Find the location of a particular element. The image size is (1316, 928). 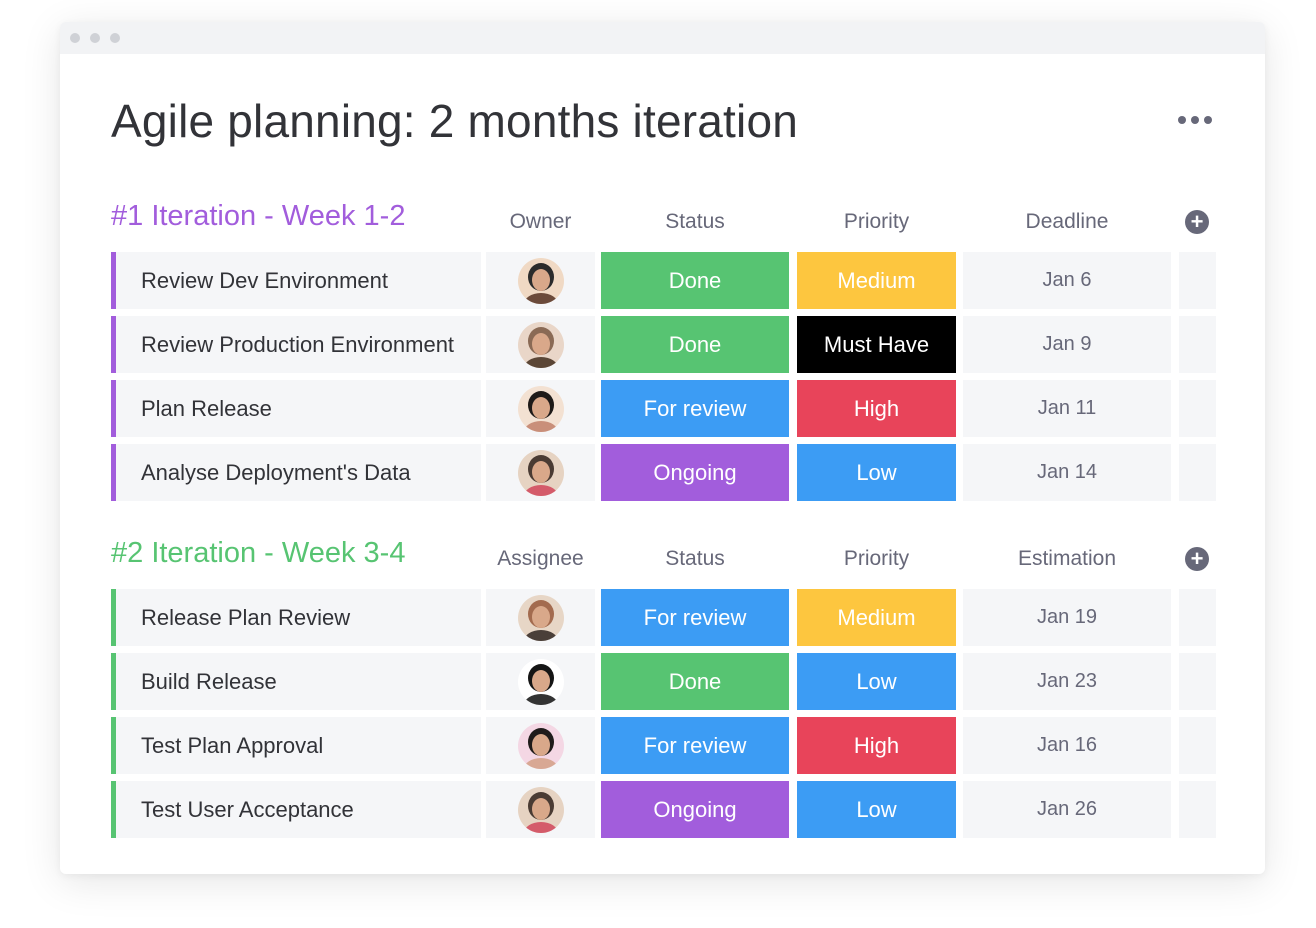

date-cell: Jan 26 is located at coordinates (1067, 809).